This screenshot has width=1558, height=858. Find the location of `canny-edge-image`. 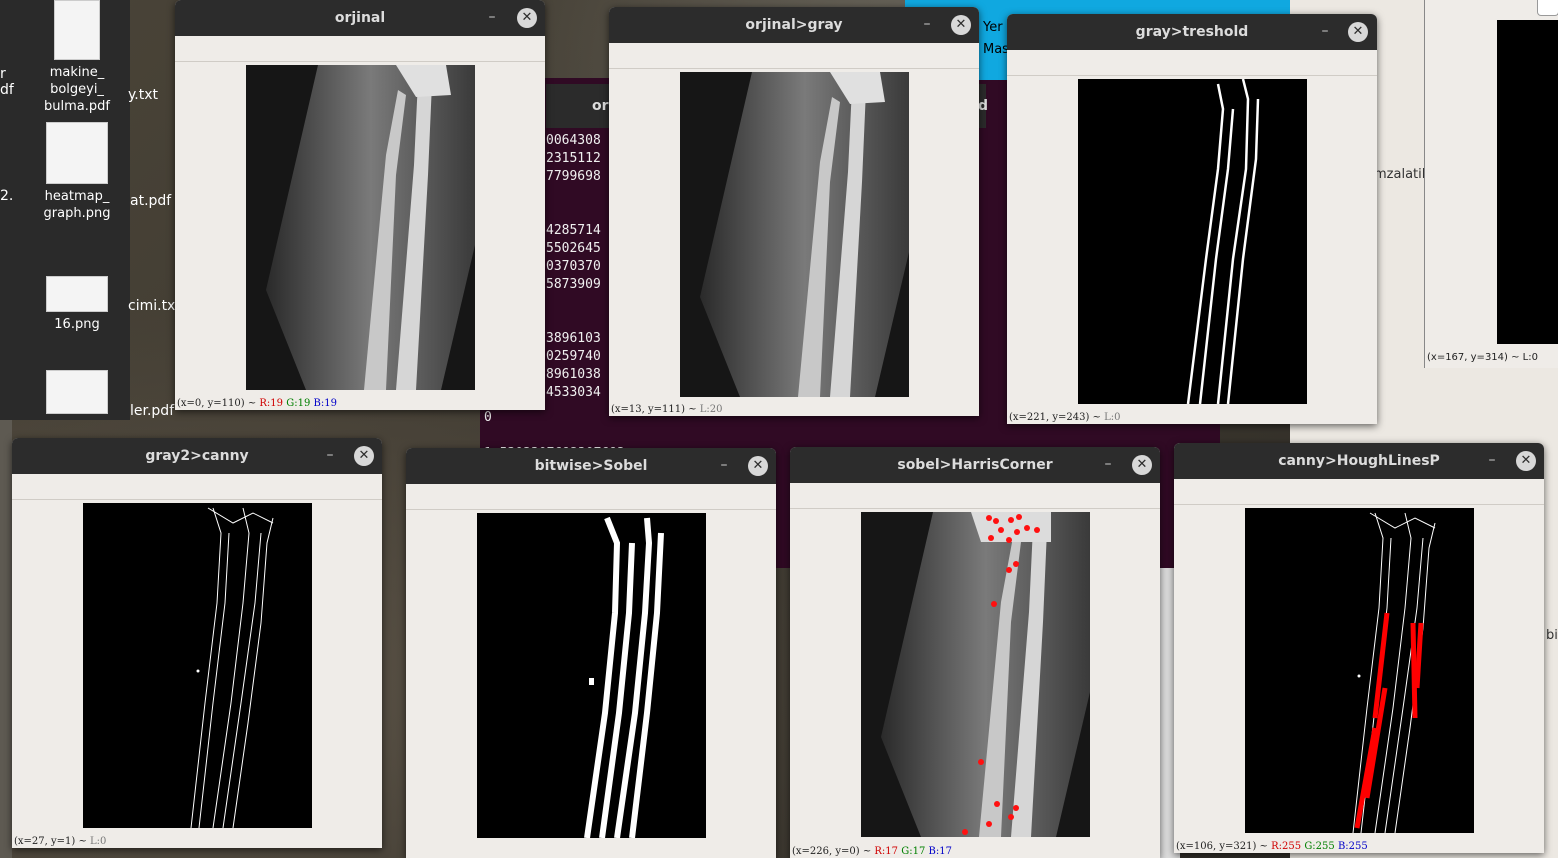

canny-edge-image is located at coordinates (197, 665).